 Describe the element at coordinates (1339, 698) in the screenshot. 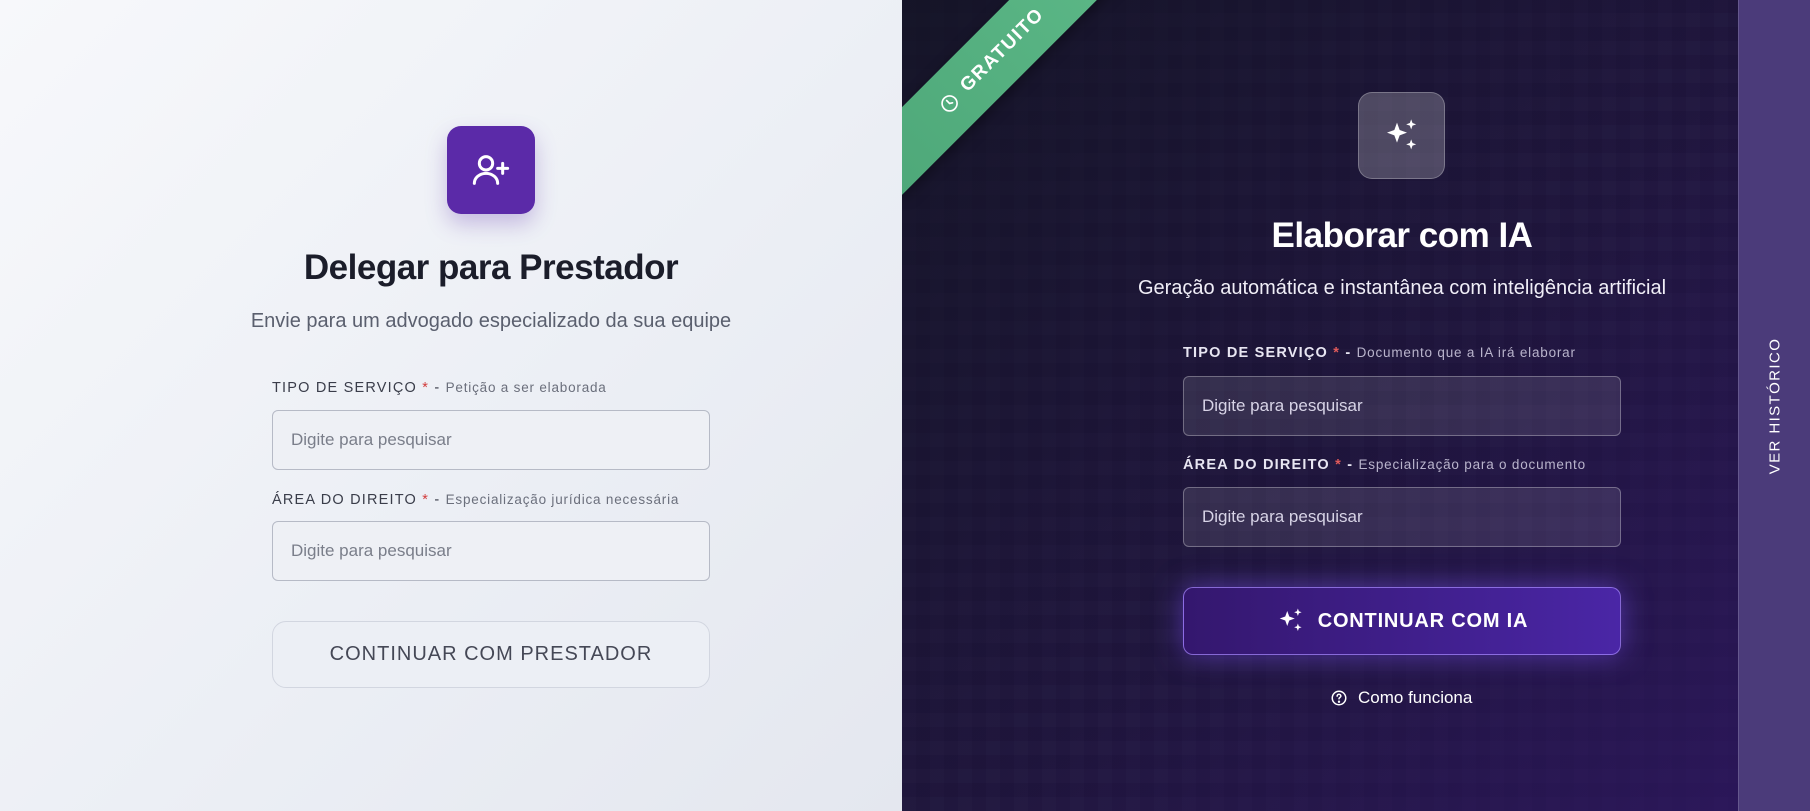

I see `question-circle-icon` at that location.